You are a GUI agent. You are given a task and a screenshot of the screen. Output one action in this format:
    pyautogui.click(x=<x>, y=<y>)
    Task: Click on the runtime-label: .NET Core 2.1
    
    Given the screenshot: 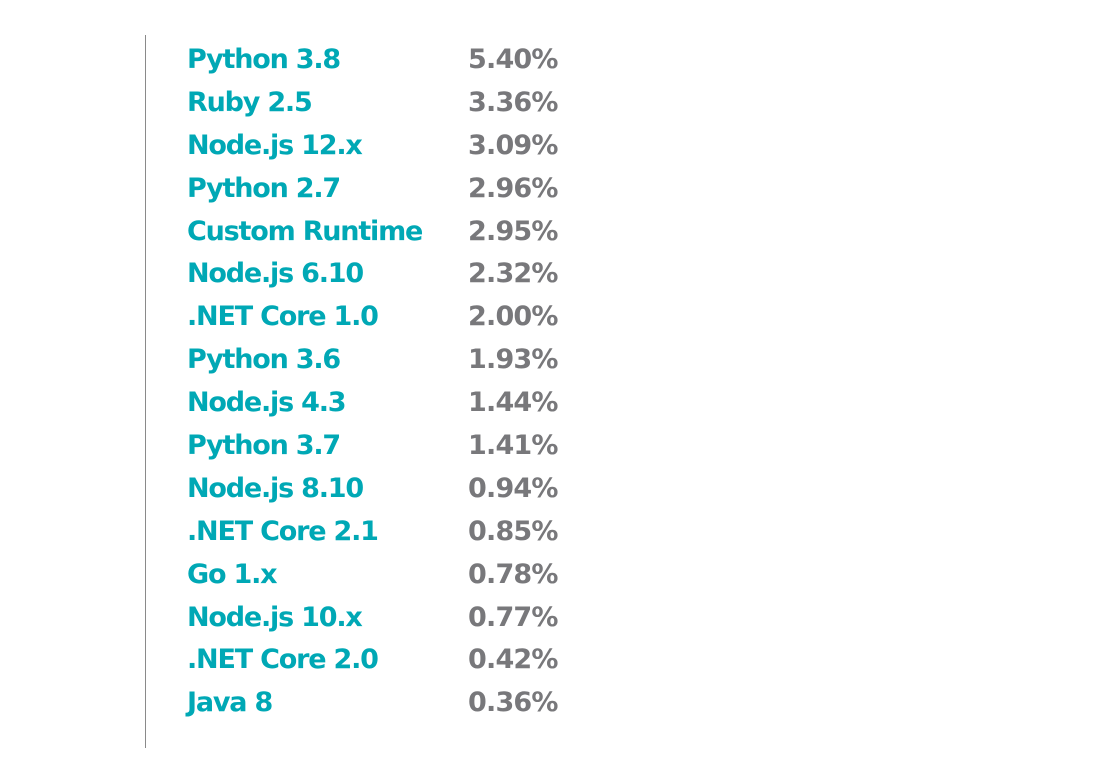 What is the action you would take?
    pyautogui.click(x=283, y=531)
    